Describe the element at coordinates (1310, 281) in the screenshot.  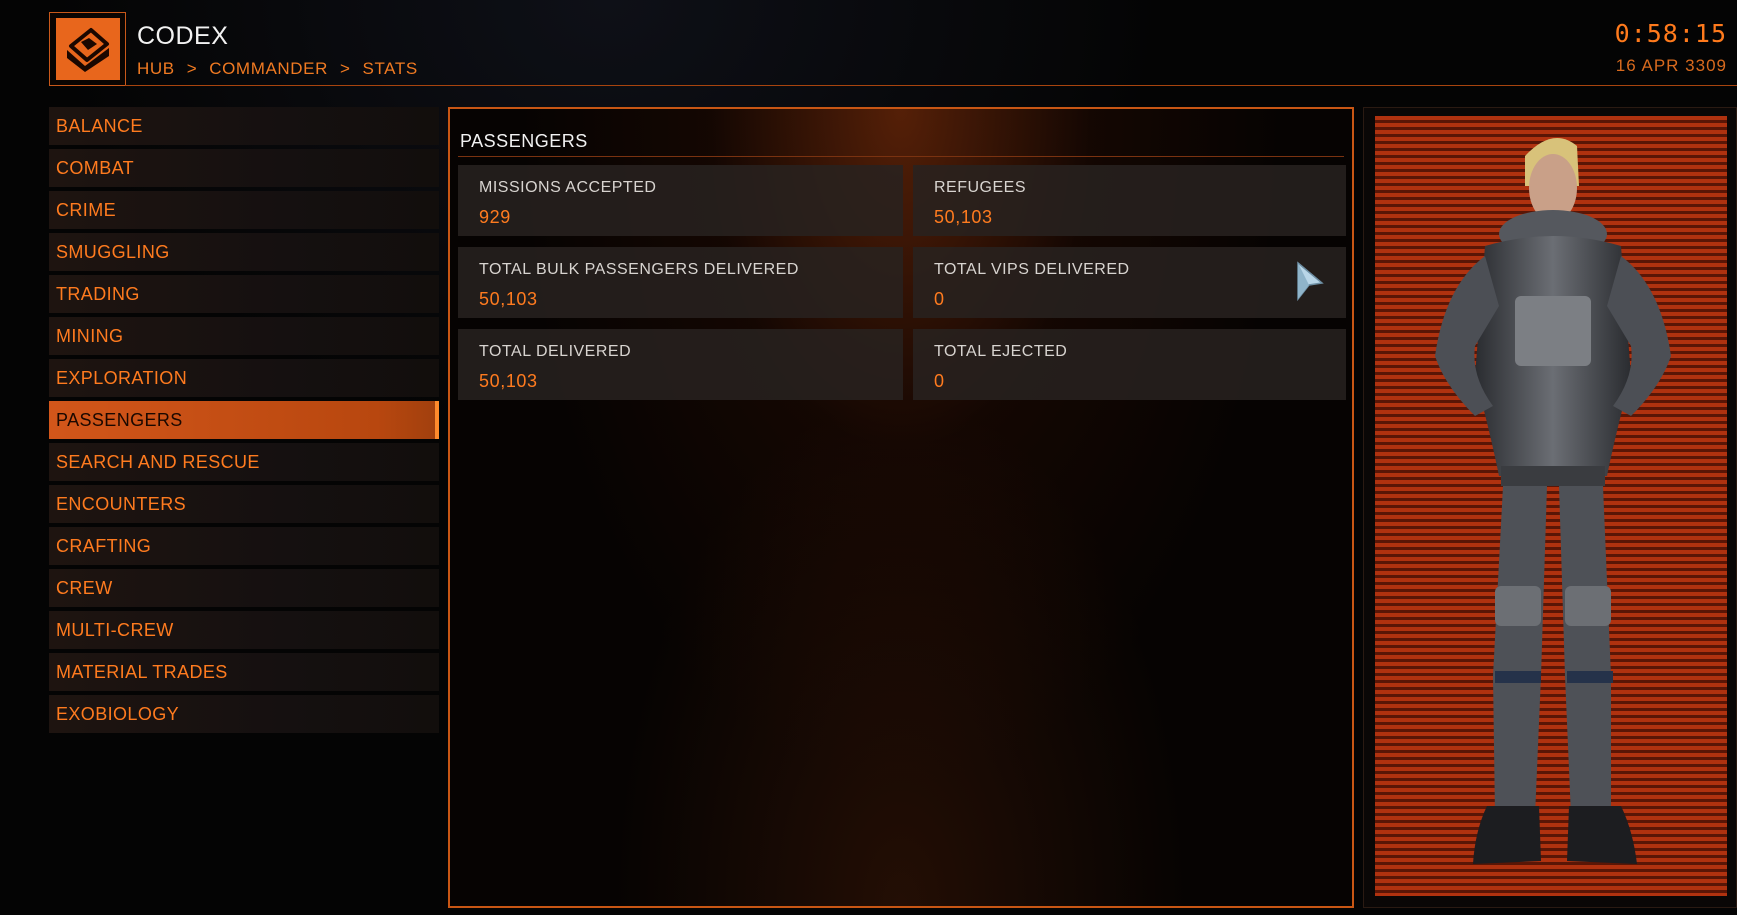
I see `mouse-cursor-icon` at that location.